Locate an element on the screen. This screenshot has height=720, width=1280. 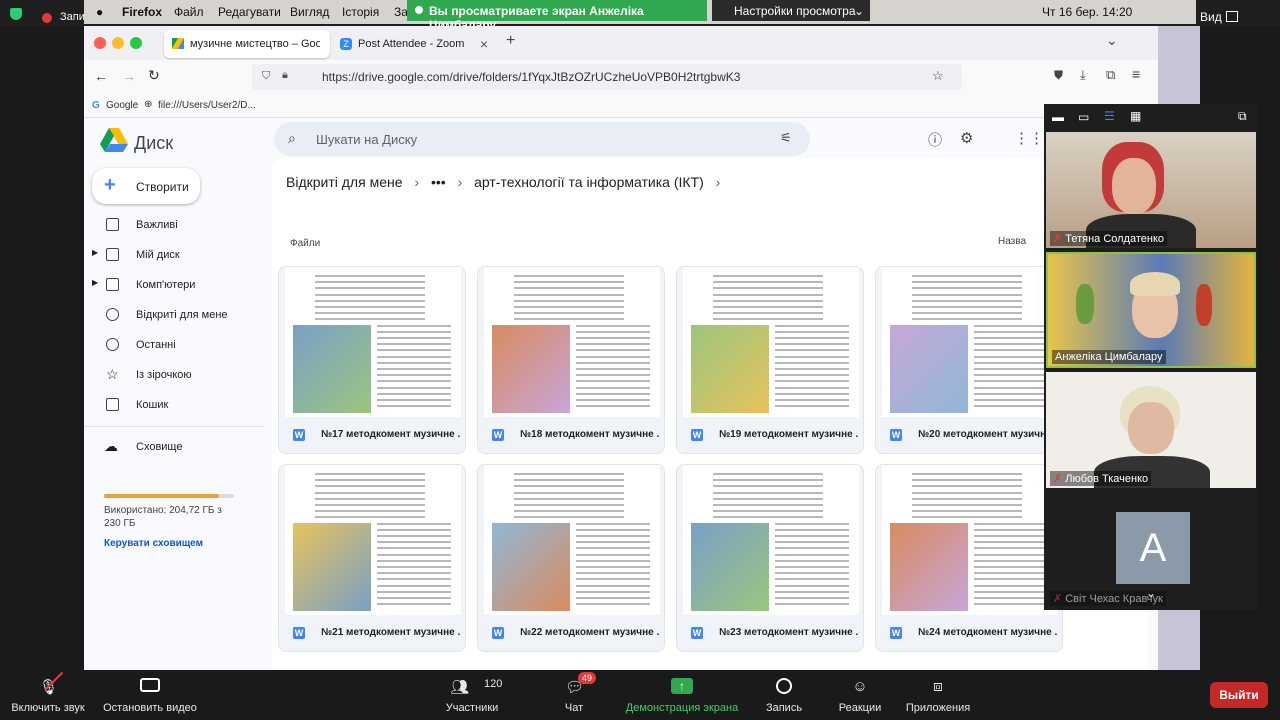
strip-view-icon: ☰ is located at coordinates (1109, 116).